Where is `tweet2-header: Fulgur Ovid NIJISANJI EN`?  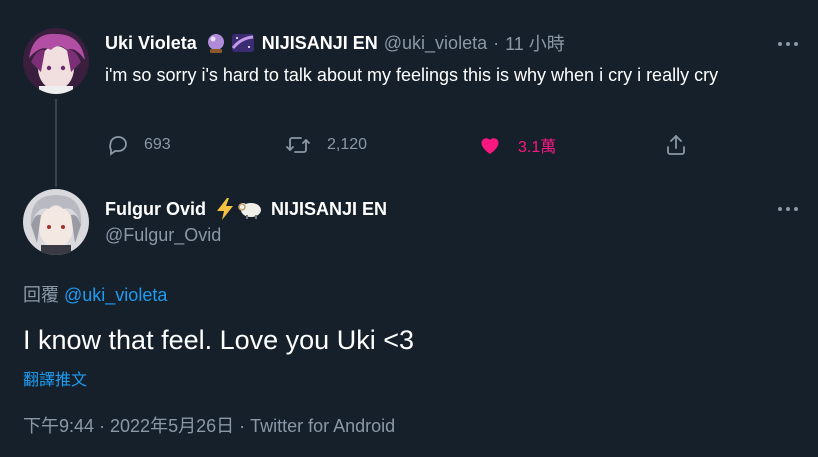 tweet2-header: Fulgur Ovid NIJISANJI EN is located at coordinates (246, 209).